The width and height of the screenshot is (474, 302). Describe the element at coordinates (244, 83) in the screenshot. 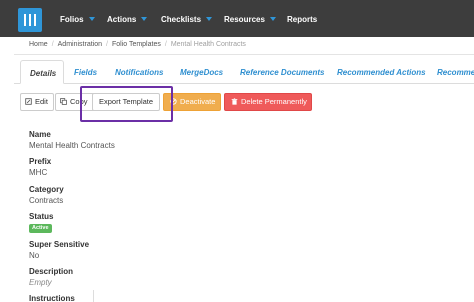

I see `tabs-baseline` at that location.